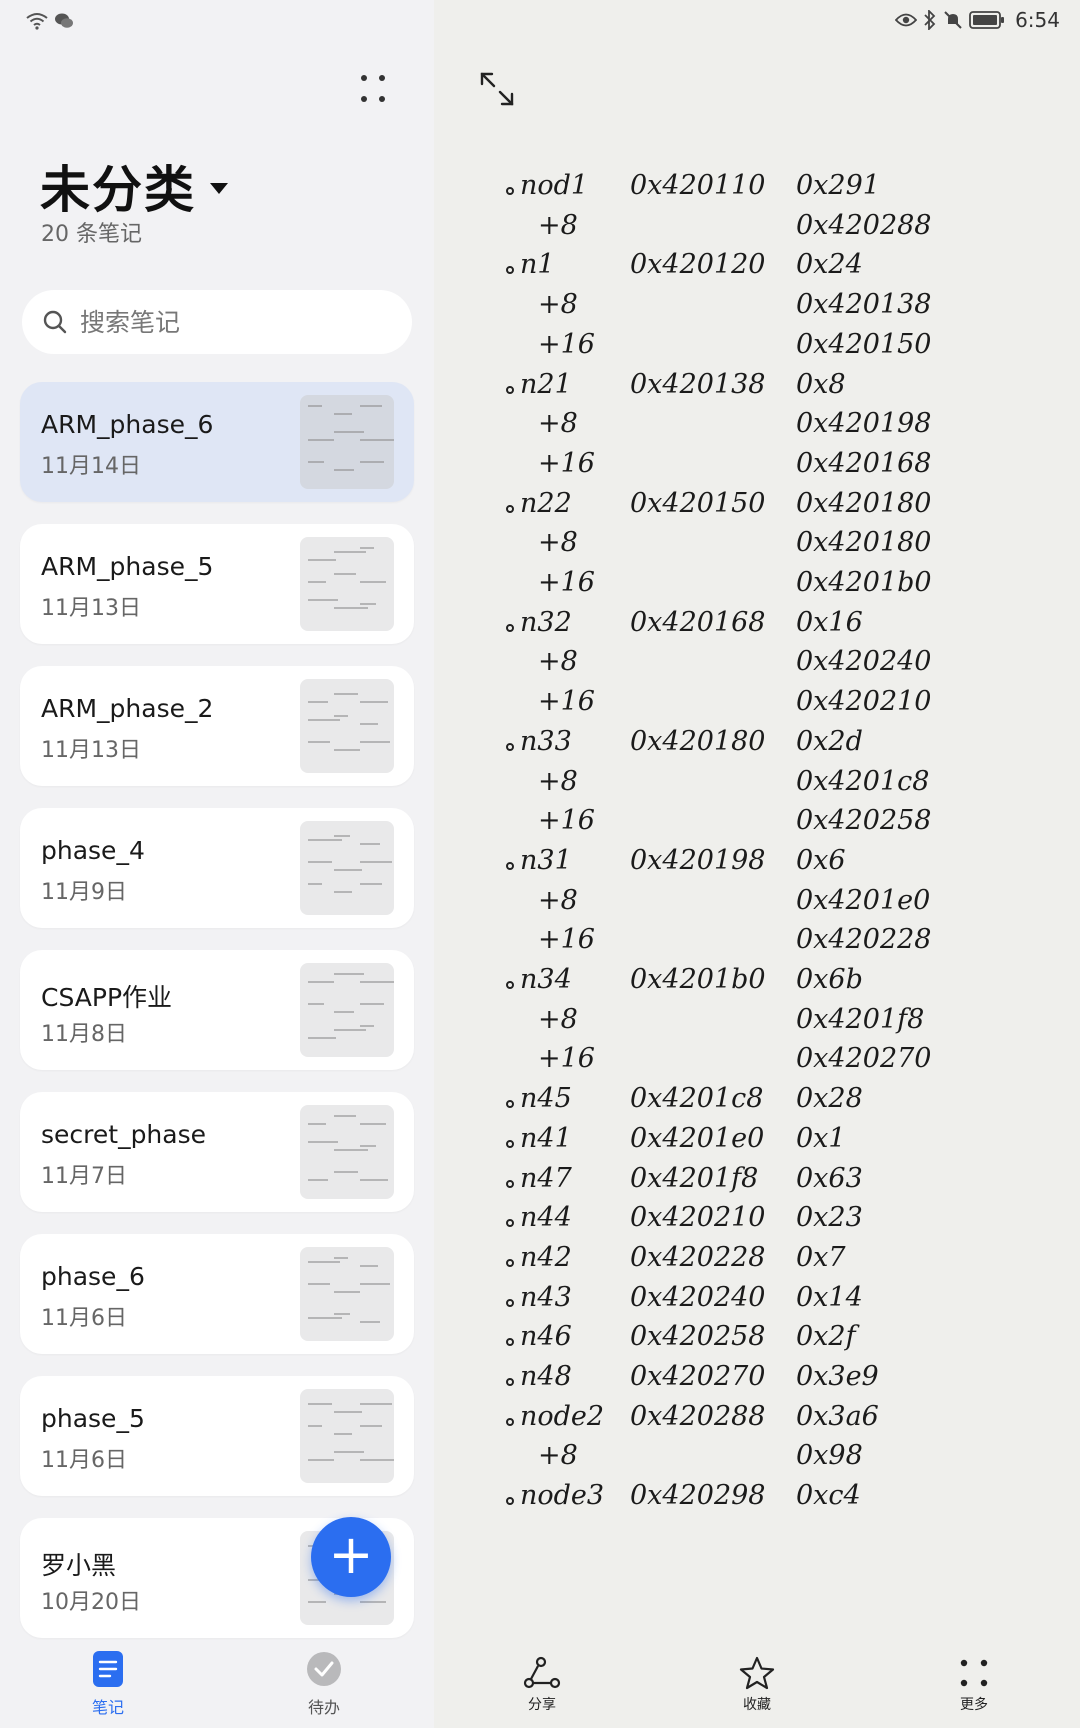 The width and height of the screenshot is (1080, 1728). I want to click on note-list-item: ARM_phase_2 11月13日, so click(217, 726).